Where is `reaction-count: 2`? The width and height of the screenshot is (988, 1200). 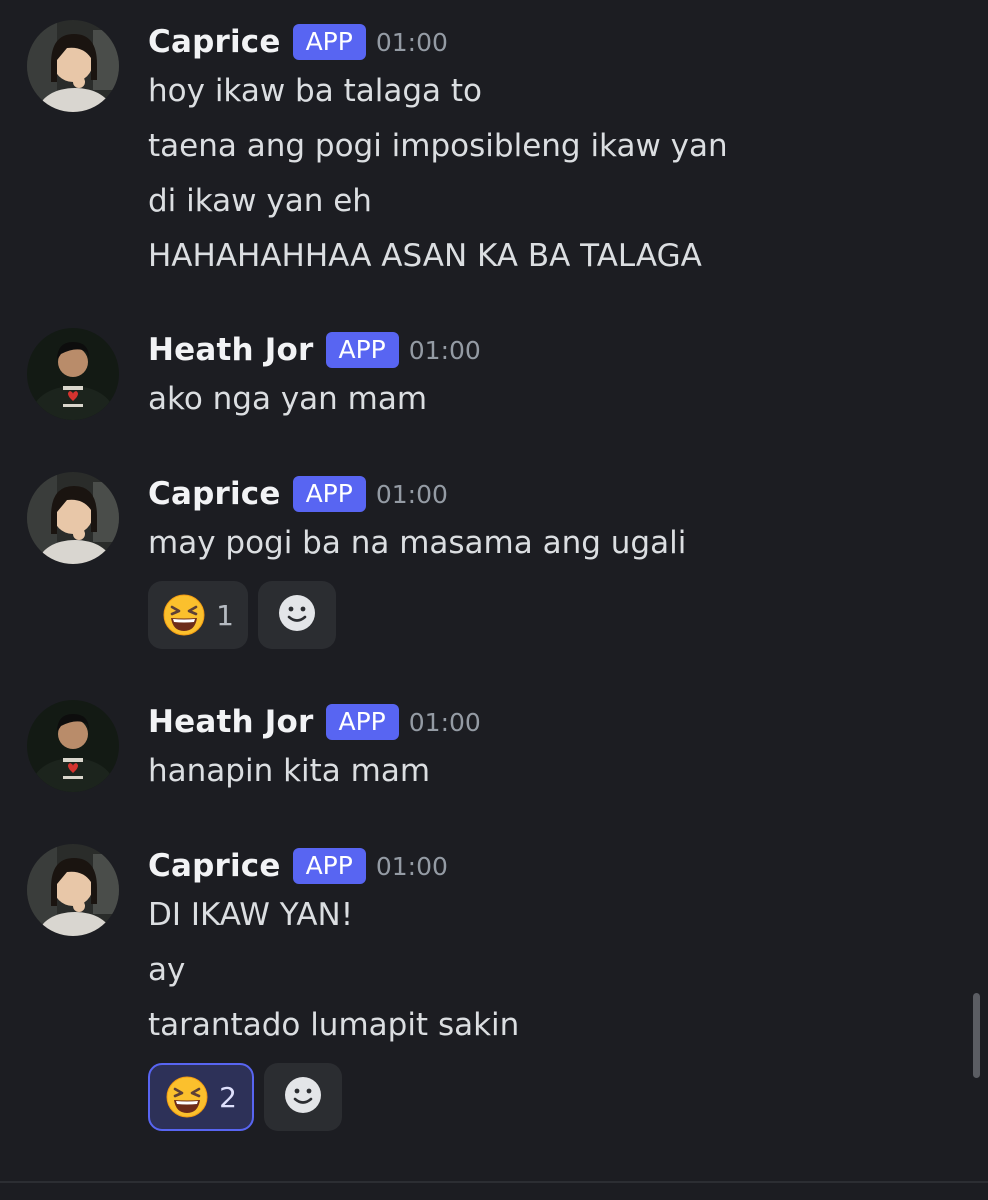
reaction-count: 2 is located at coordinates (228, 1097).